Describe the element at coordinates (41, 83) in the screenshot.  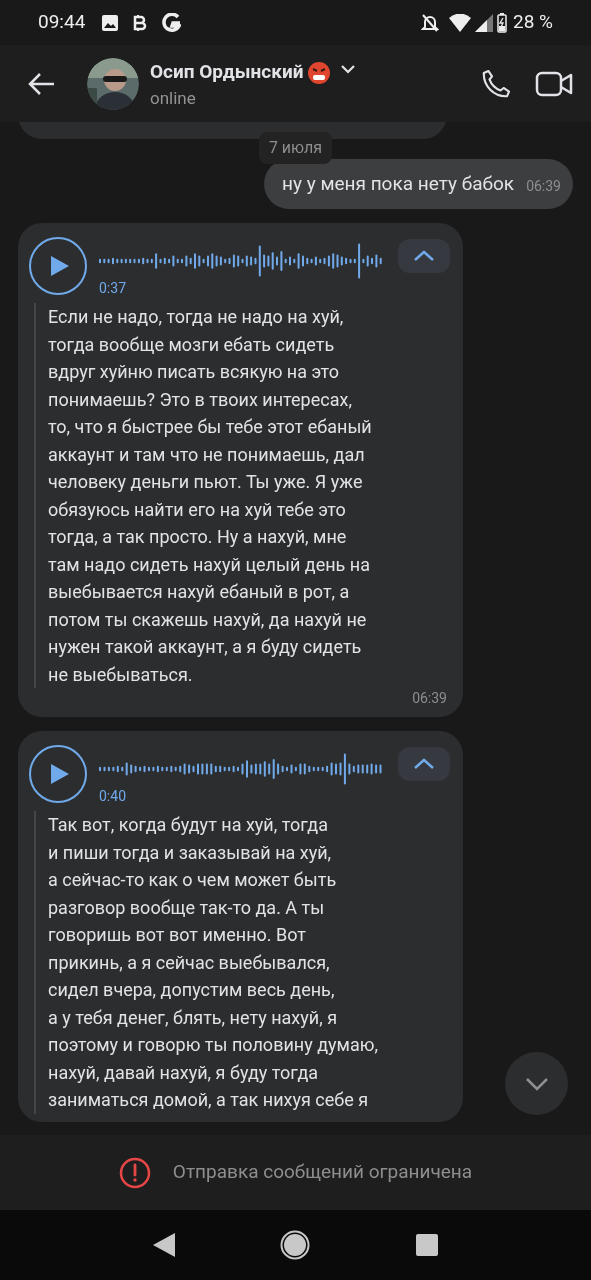
I see `back-arrow-icon` at that location.